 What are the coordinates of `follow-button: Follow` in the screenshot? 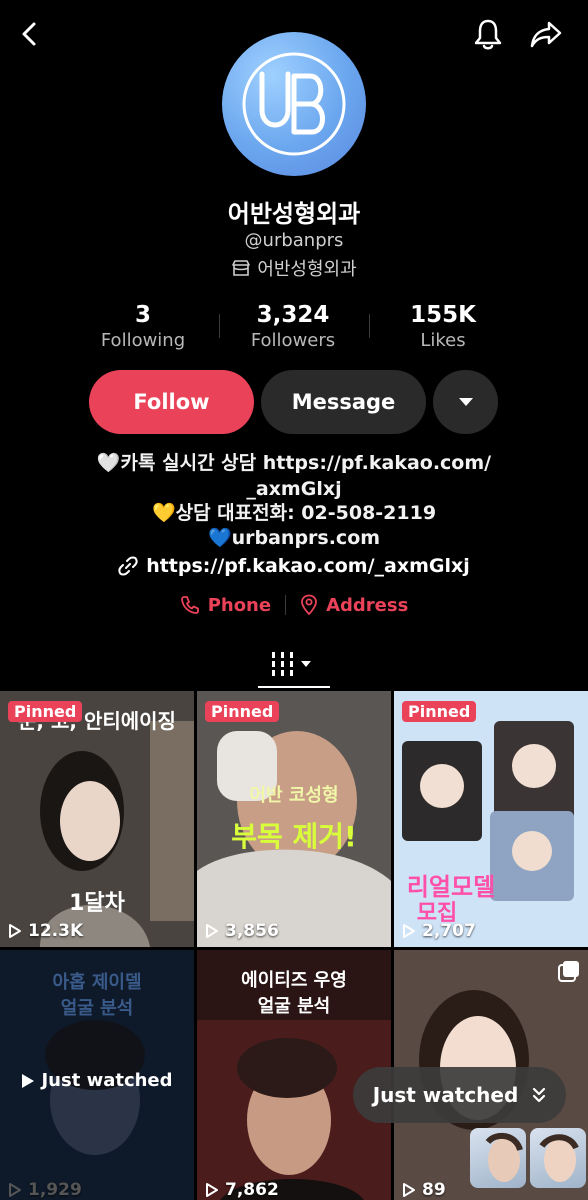 It's located at (171, 402).